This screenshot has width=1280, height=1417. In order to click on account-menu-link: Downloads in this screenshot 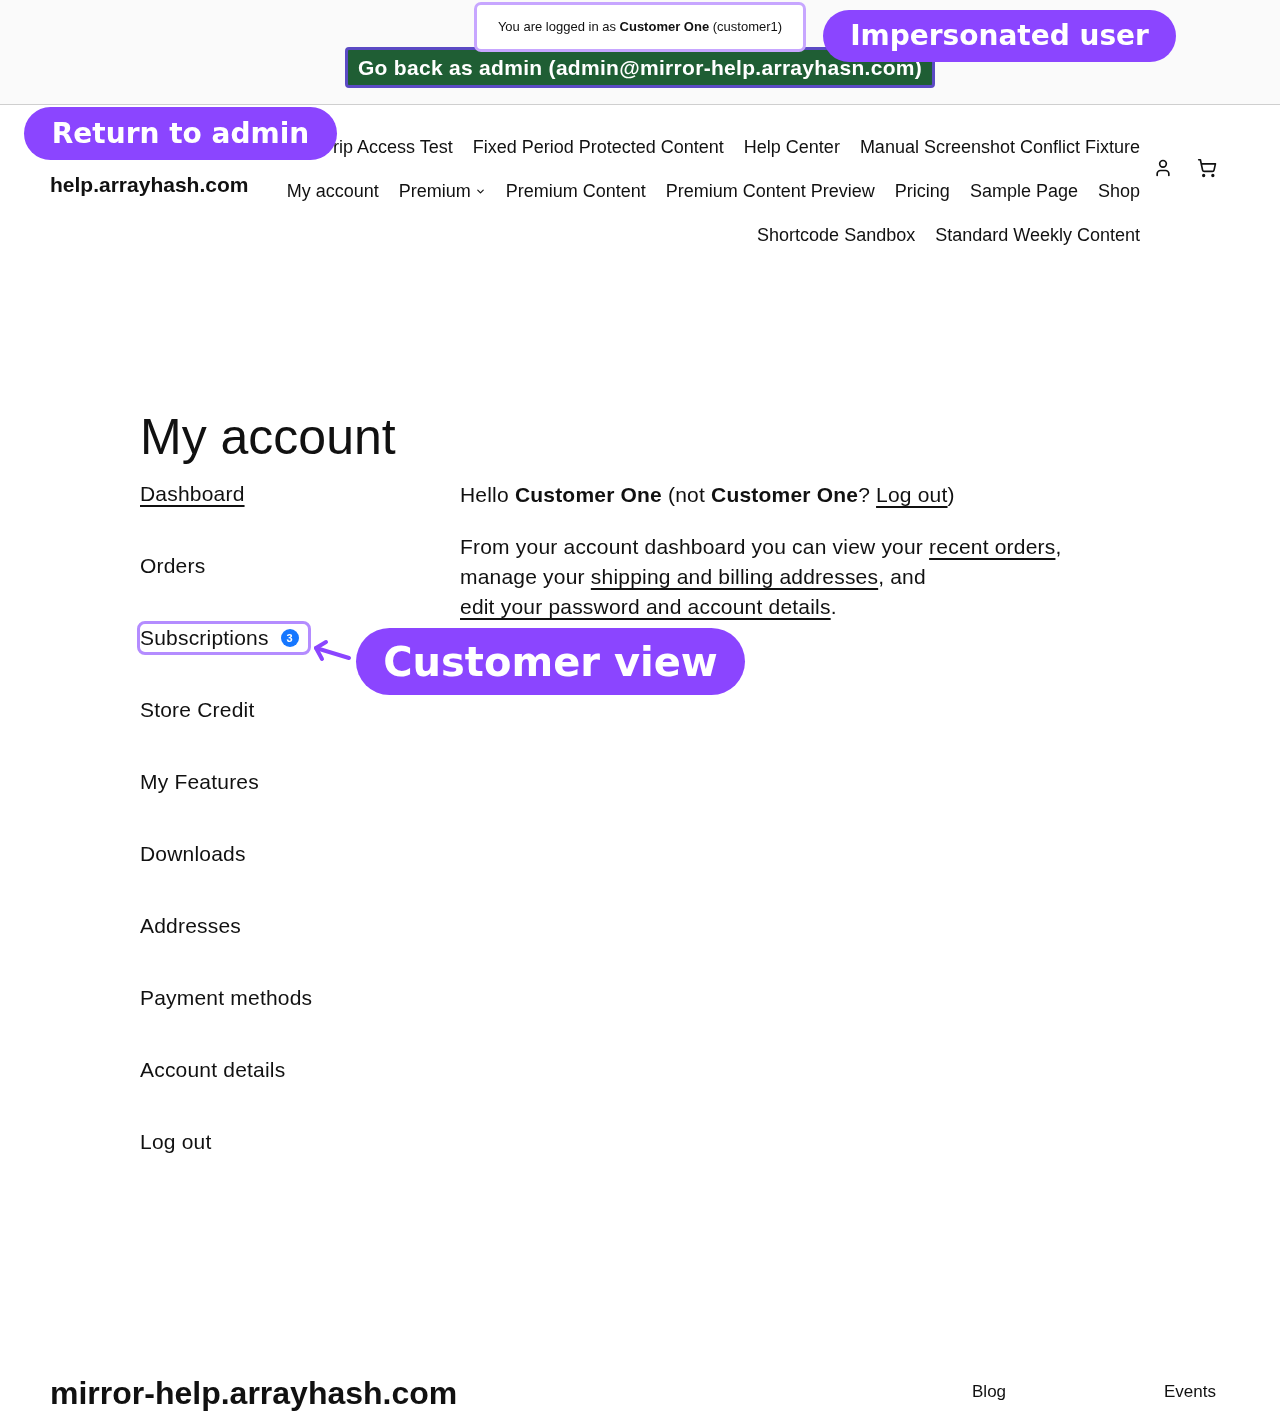, I will do `click(193, 854)`.